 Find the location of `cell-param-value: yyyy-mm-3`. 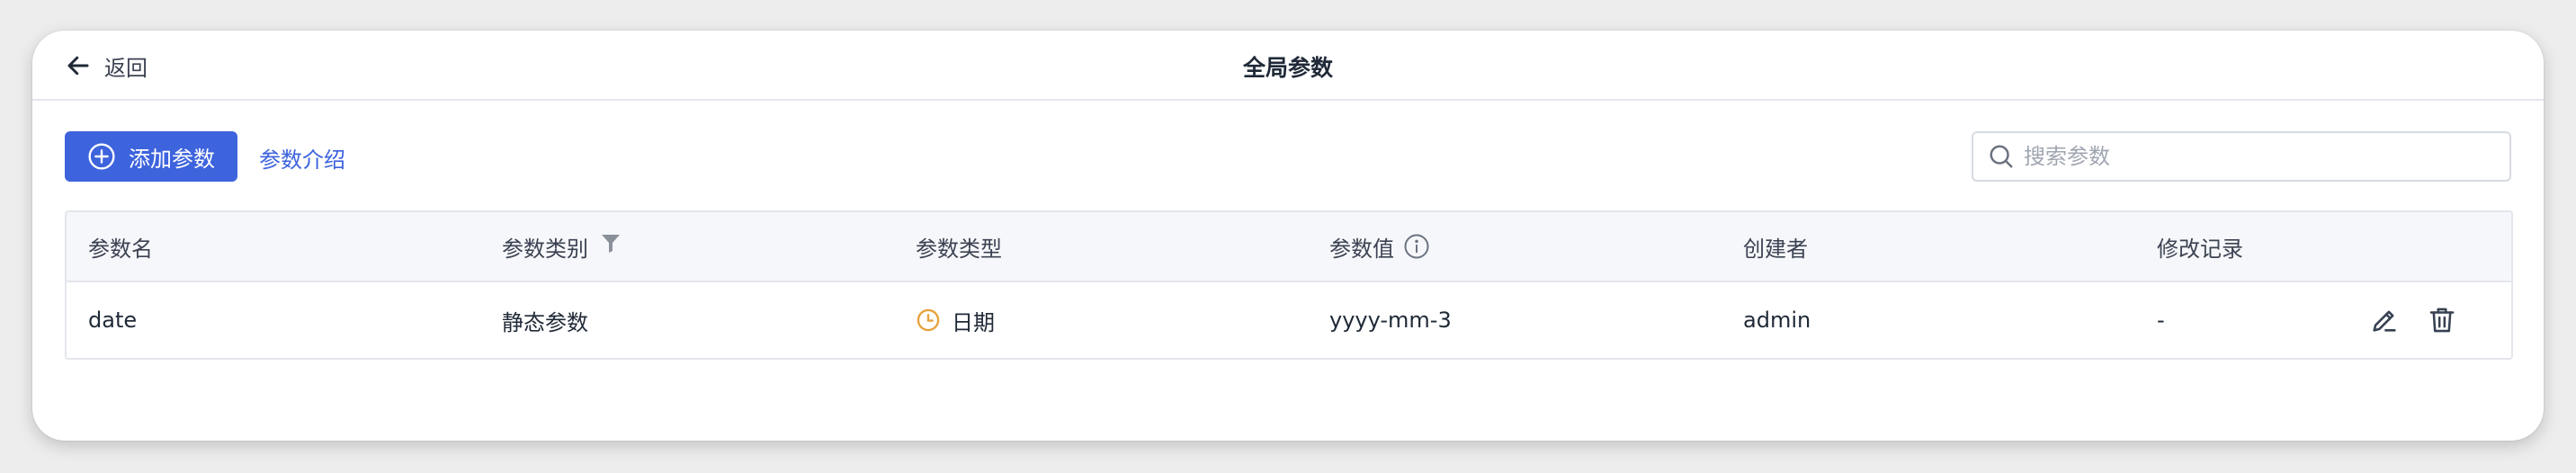

cell-param-value: yyyy-mm-3 is located at coordinates (1390, 320).